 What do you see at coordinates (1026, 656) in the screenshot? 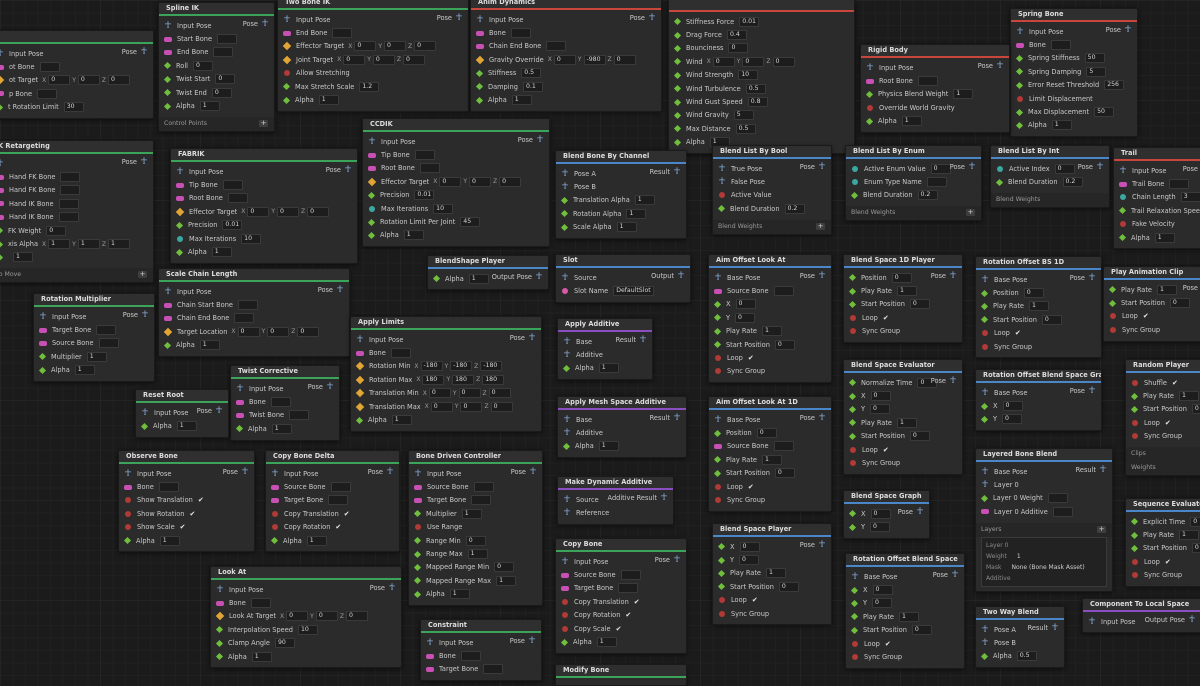
I see `value-field: 0.5` at bounding box center [1026, 656].